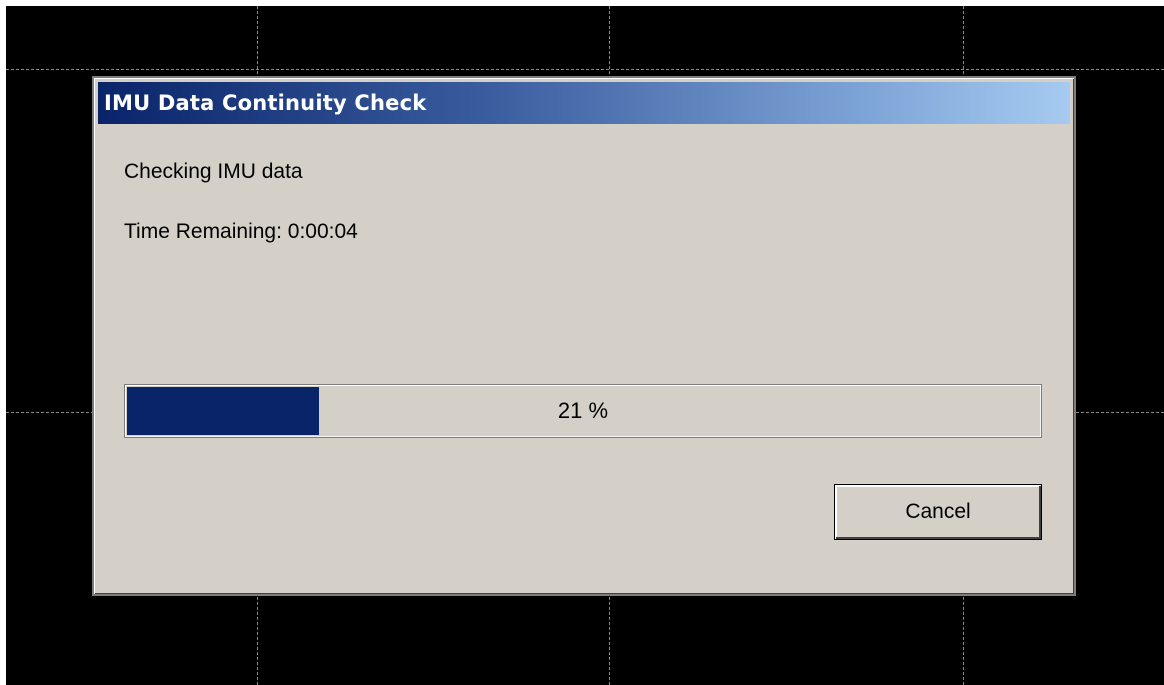 Image resolution: width=1164 pixels, height=685 pixels. What do you see at coordinates (584, 103) in the screenshot?
I see `dialog-titlebar: IMU Data Continuity Check` at bounding box center [584, 103].